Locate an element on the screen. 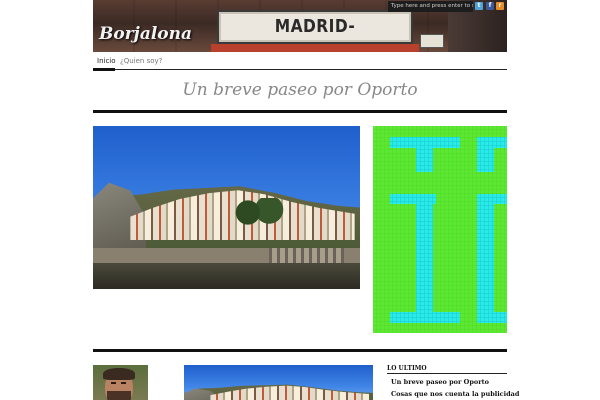  avatar is located at coordinates (120, 382).